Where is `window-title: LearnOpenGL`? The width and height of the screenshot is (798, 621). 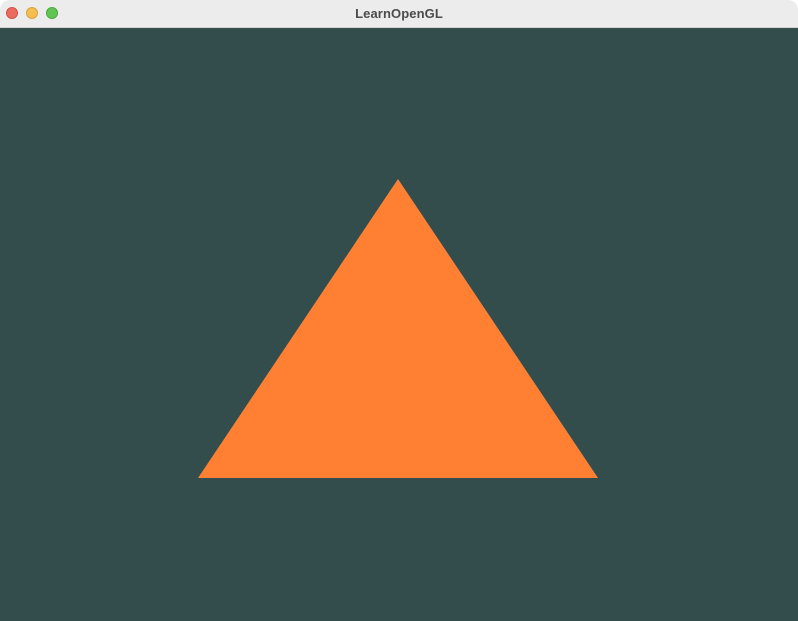
window-title: LearnOpenGL is located at coordinates (399, 13).